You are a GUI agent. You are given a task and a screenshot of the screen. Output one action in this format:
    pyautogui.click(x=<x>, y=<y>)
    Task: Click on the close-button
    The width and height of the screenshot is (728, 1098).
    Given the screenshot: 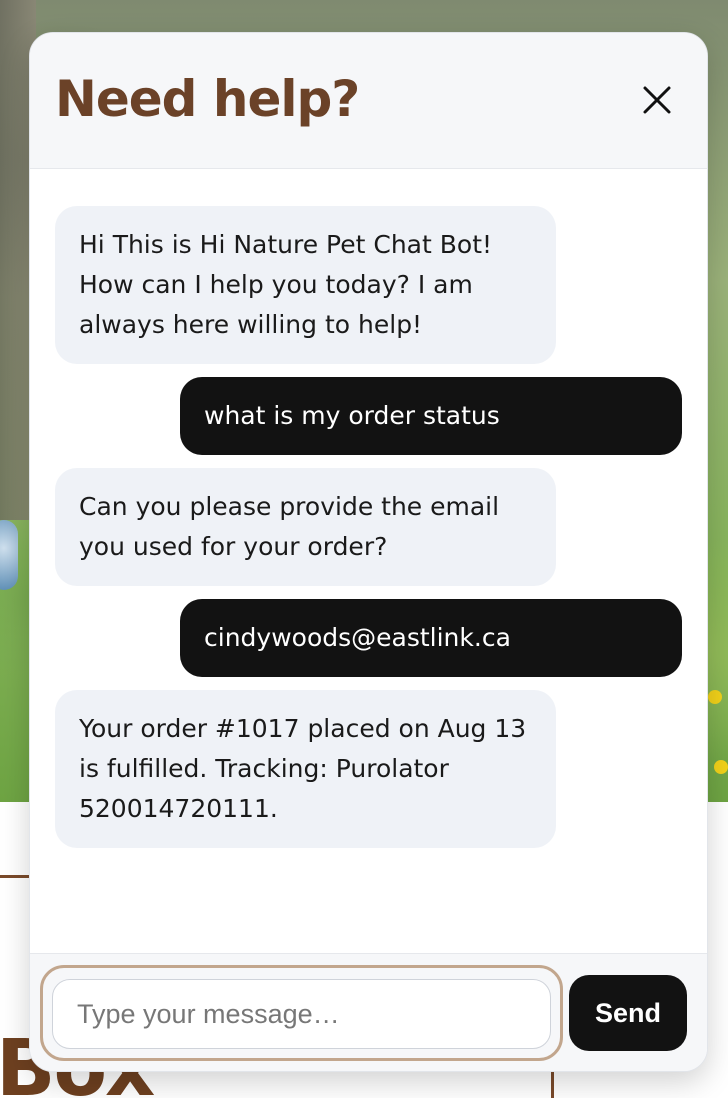 What is the action you would take?
    pyautogui.click(x=657, y=100)
    